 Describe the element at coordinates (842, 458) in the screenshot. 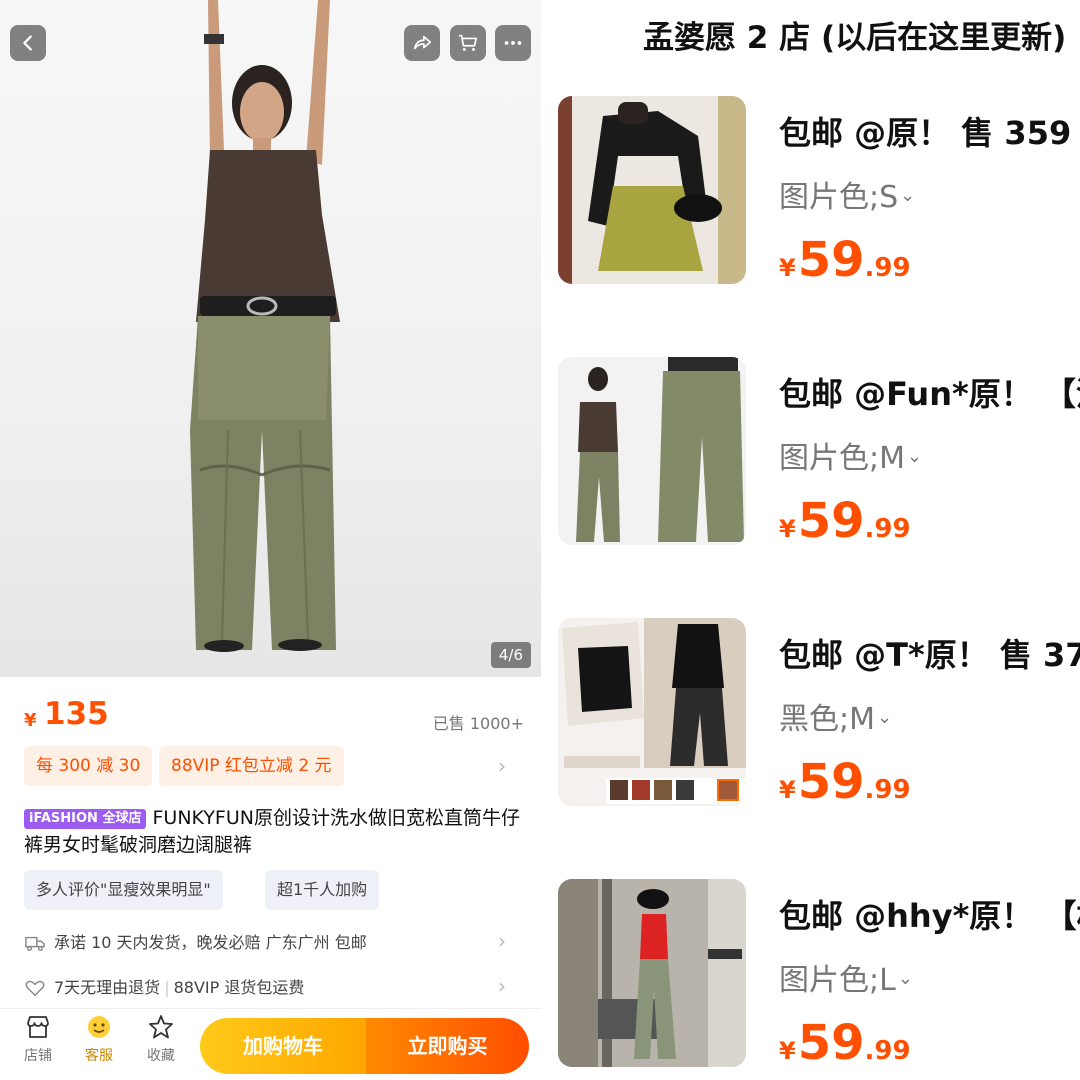

I see `item-sku: 图片色;M` at that location.